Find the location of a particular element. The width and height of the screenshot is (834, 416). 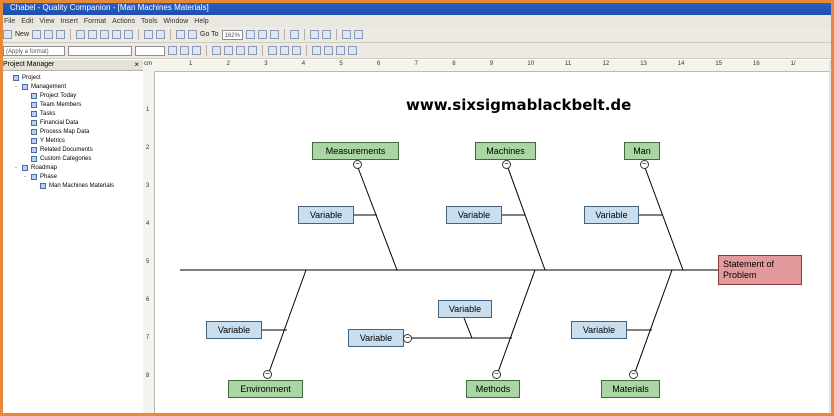

diagram-heading: www.sixsigmablackbelt.de is located at coordinates (519, 105).